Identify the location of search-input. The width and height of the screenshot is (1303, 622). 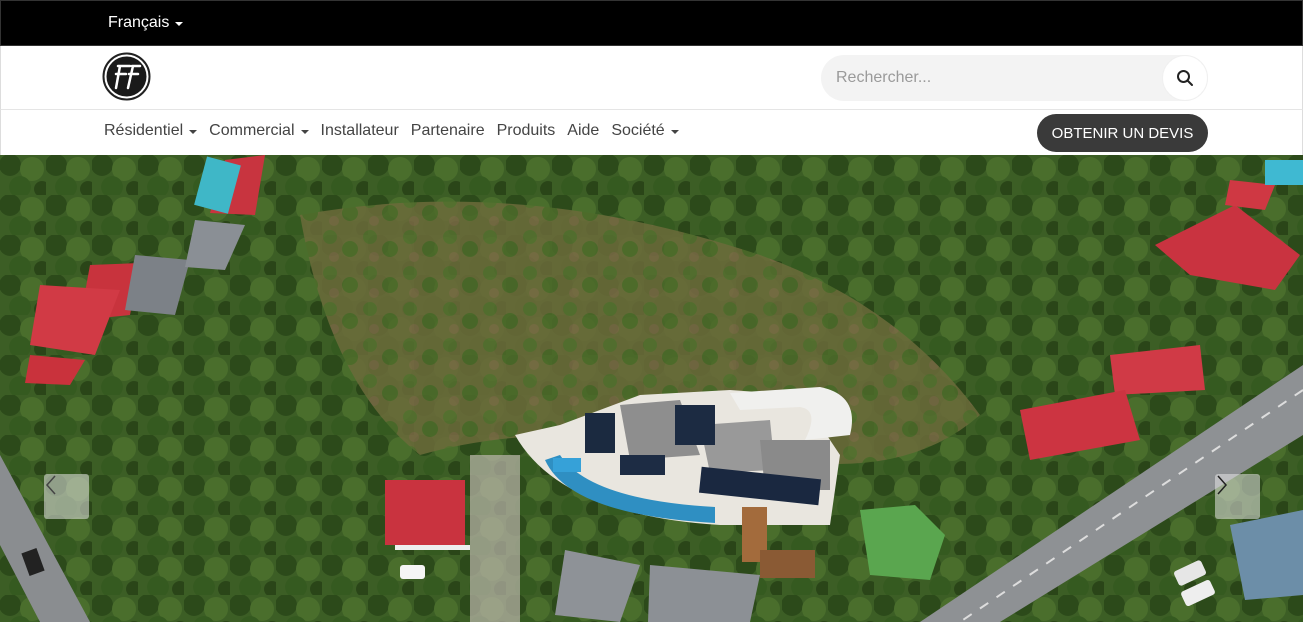
(991, 78).